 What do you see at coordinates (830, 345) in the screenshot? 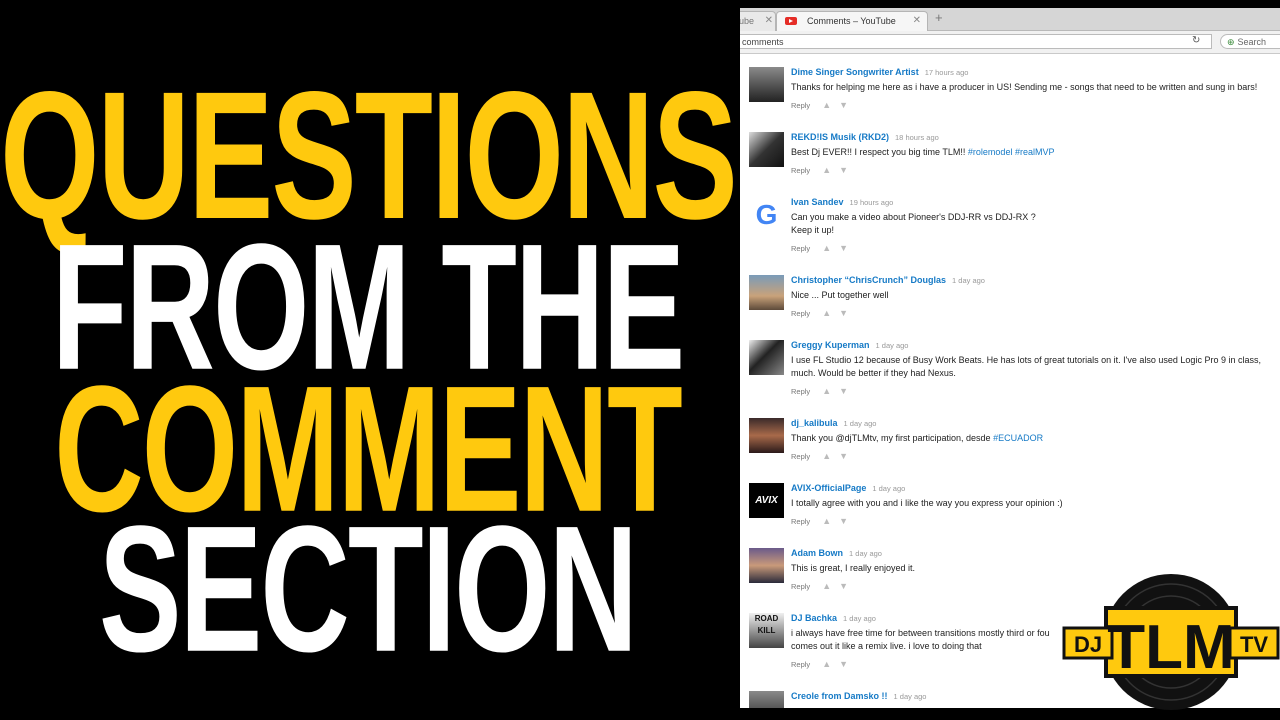
I see `comment-author: Greggy Kuperman` at bounding box center [830, 345].